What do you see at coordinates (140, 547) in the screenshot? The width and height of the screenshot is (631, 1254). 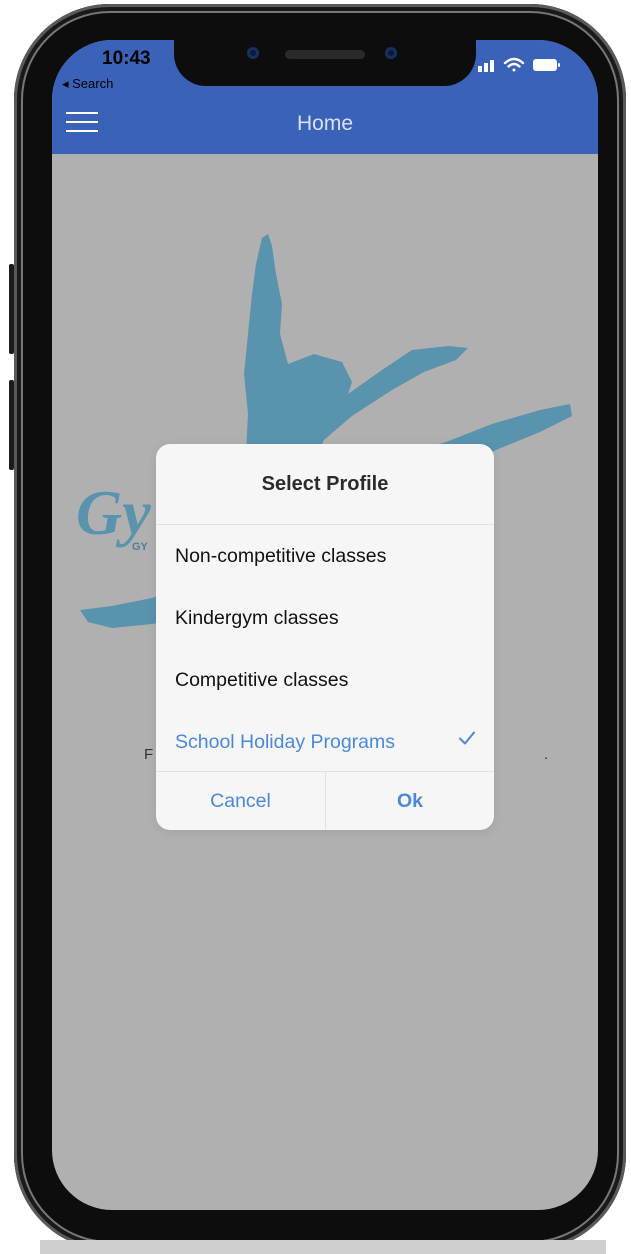 I see `svg-text: GY` at bounding box center [140, 547].